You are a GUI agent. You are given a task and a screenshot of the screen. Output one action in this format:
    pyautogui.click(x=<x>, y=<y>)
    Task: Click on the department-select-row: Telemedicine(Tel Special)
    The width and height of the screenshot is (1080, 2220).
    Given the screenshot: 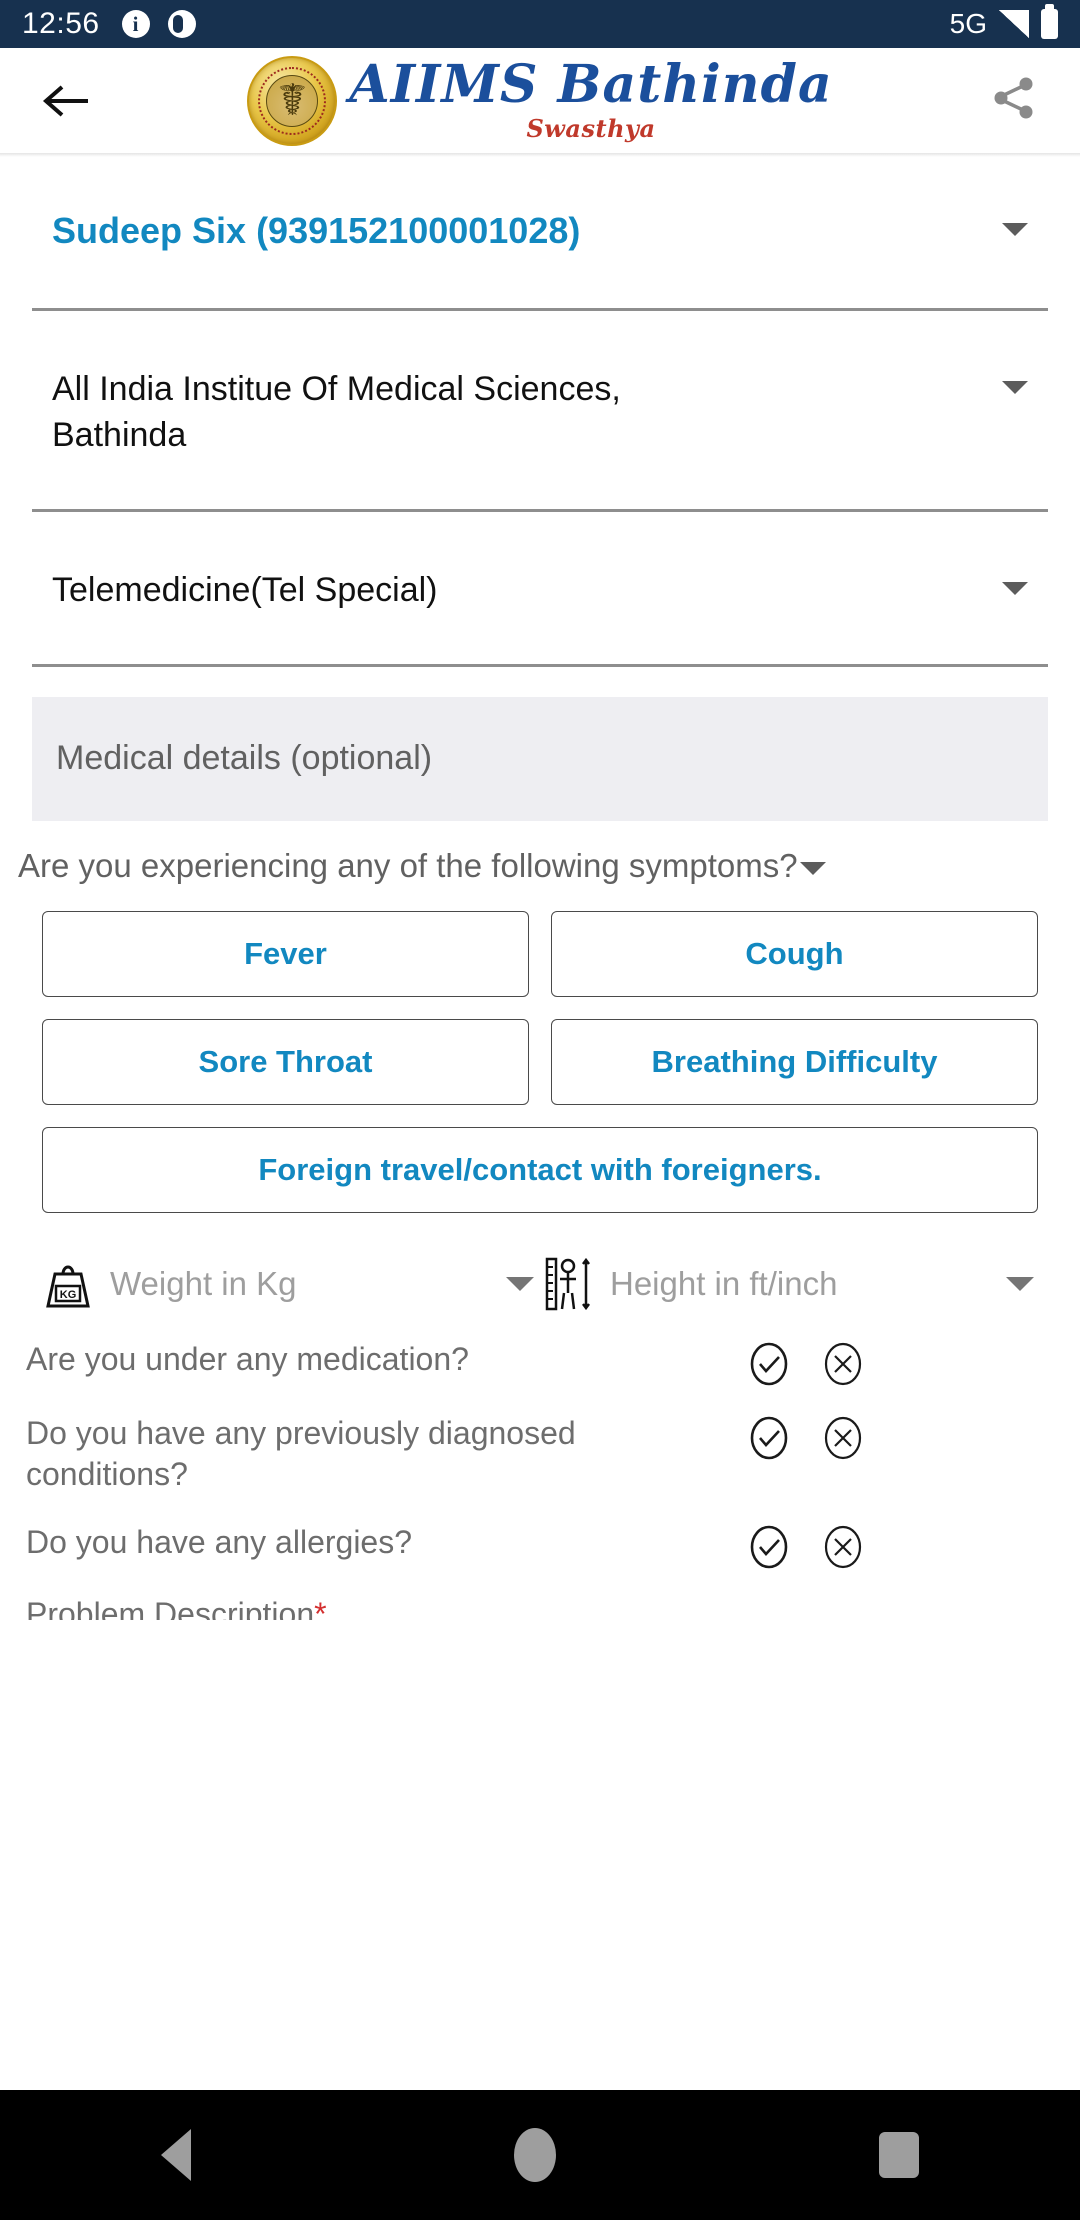 What is the action you would take?
    pyautogui.click(x=540, y=591)
    